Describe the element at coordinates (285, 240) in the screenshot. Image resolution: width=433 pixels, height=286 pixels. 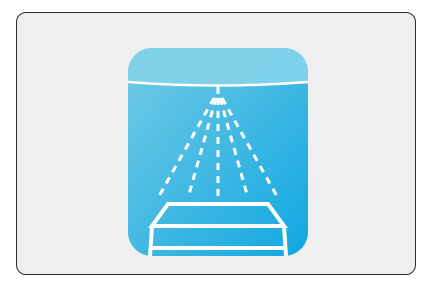
I see `tray-right-leg` at that location.